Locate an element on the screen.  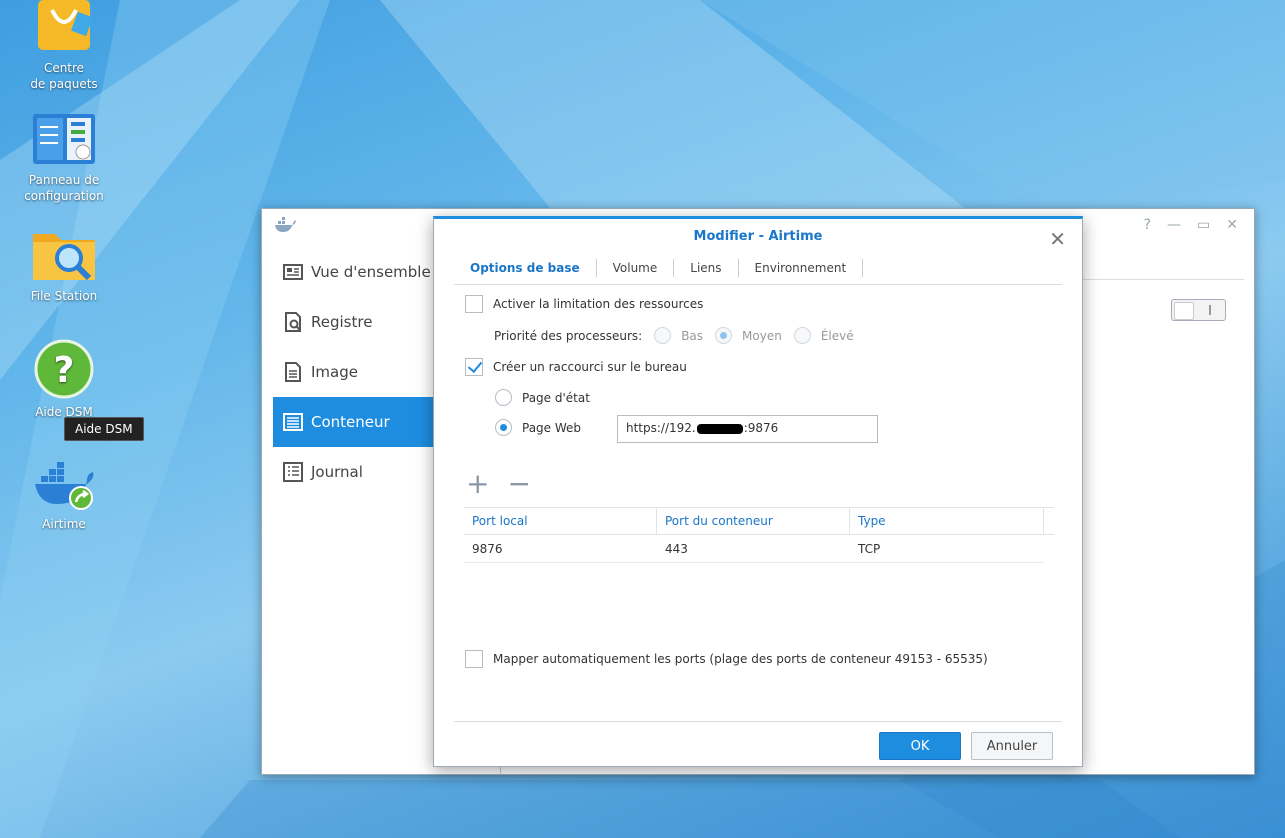
sidebar-item-label: Image is located at coordinates (334, 372).